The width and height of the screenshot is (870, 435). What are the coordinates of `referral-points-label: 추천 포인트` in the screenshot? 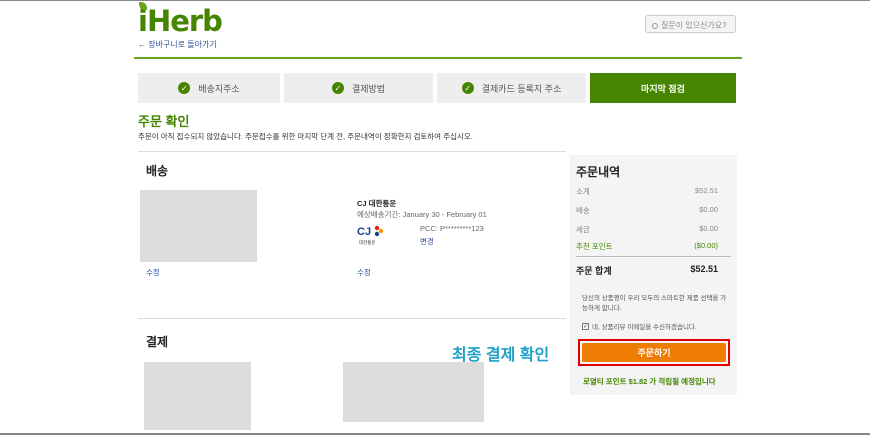 It's located at (594, 246).